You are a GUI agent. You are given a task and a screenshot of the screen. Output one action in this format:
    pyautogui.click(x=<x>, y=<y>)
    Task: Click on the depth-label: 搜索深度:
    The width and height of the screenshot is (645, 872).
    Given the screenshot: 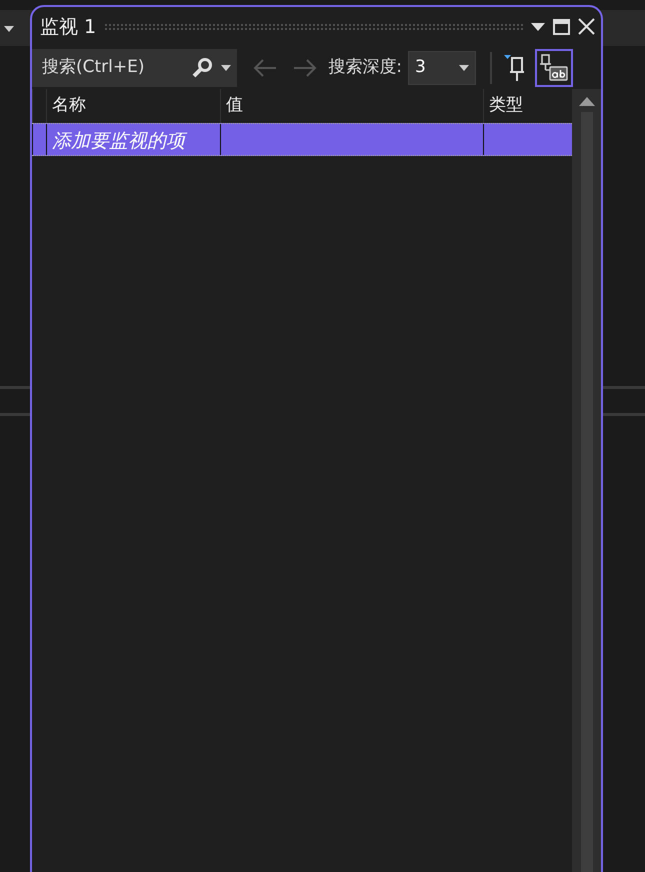 What is the action you would take?
    pyautogui.click(x=365, y=68)
    